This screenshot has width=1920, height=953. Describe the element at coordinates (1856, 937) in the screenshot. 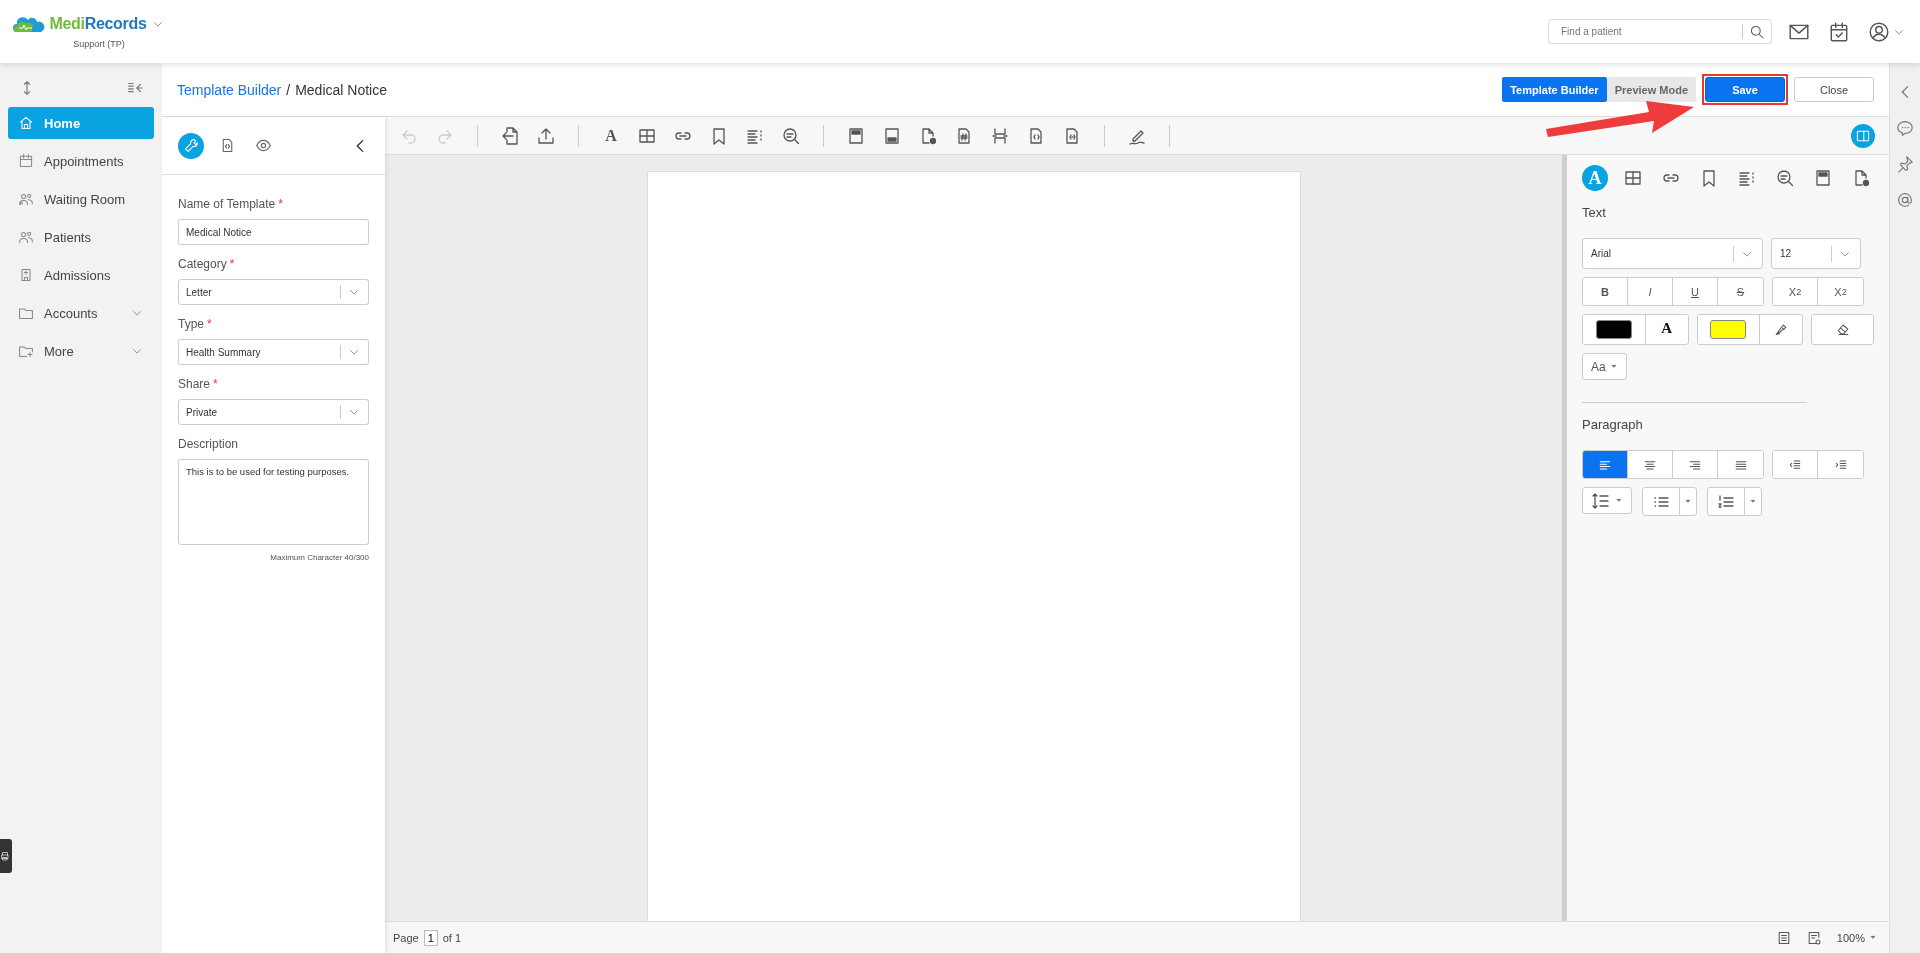

I see `zoom-dropdown: 100%` at that location.